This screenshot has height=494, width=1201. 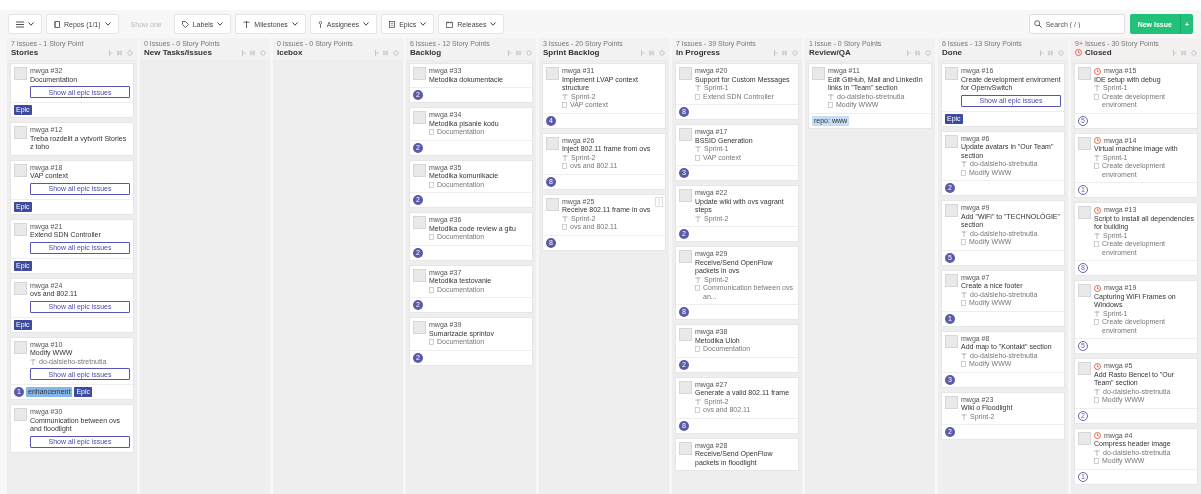 I want to click on more-icon, so click(x=659, y=201).